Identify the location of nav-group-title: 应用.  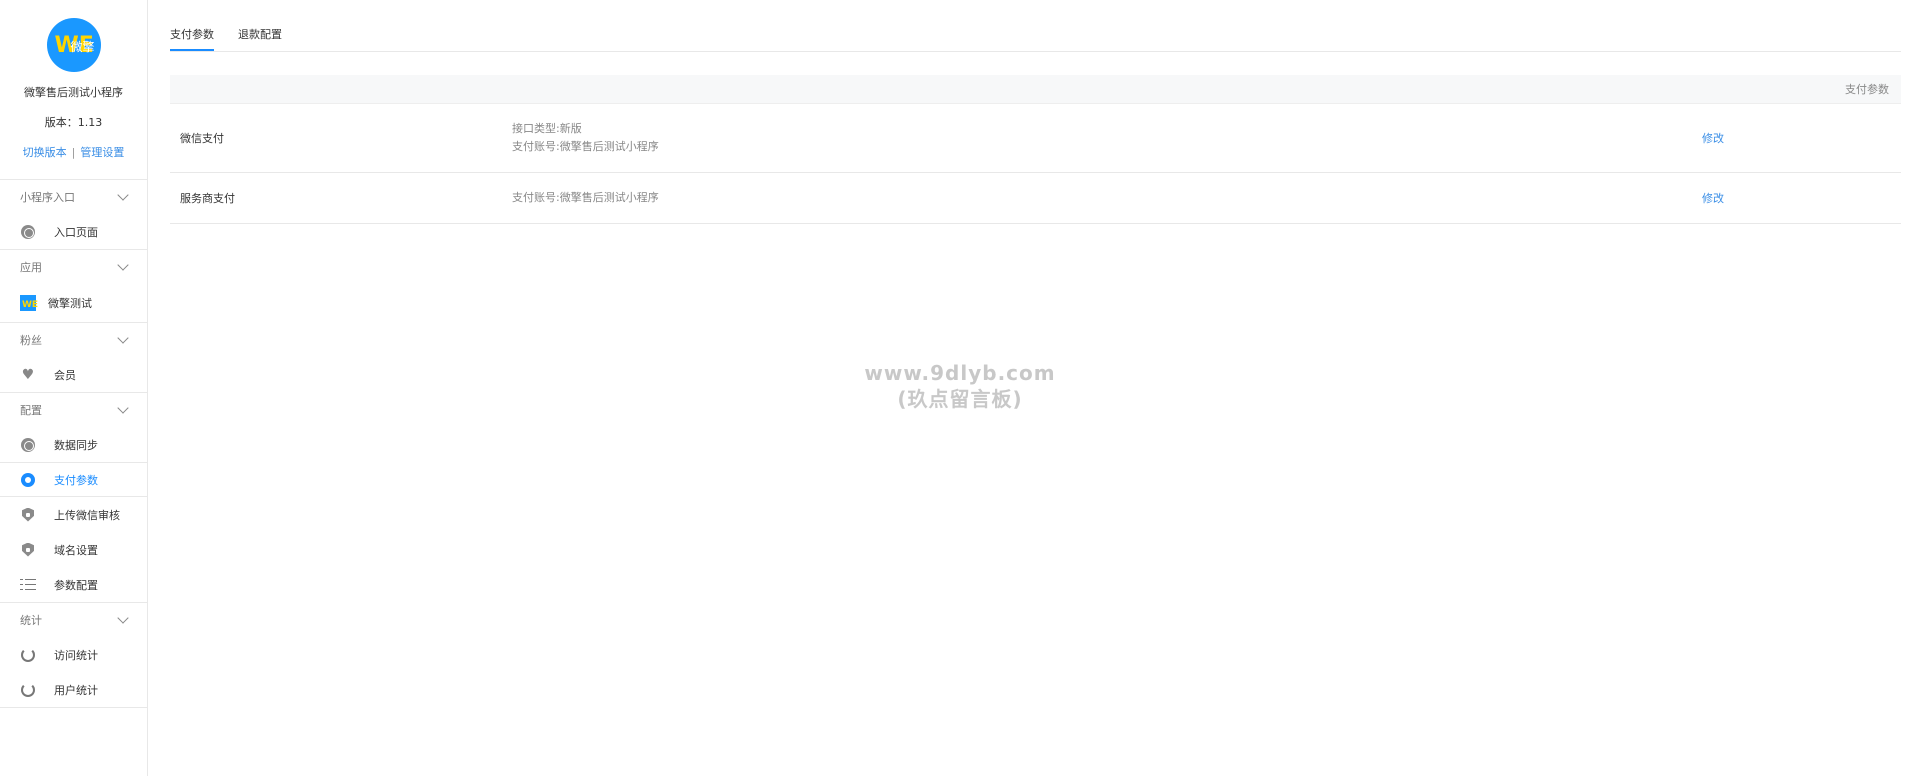
(31, 267).